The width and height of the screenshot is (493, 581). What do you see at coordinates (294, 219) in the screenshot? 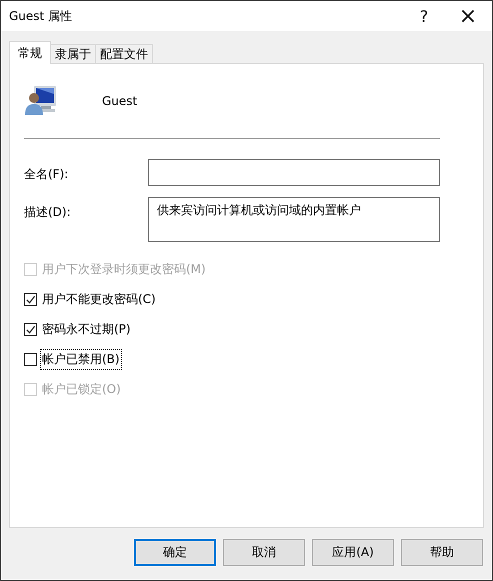
I see `description-field: 供来宾访问计算机或访问域的内置帐户` at bounding box center [294, 219].